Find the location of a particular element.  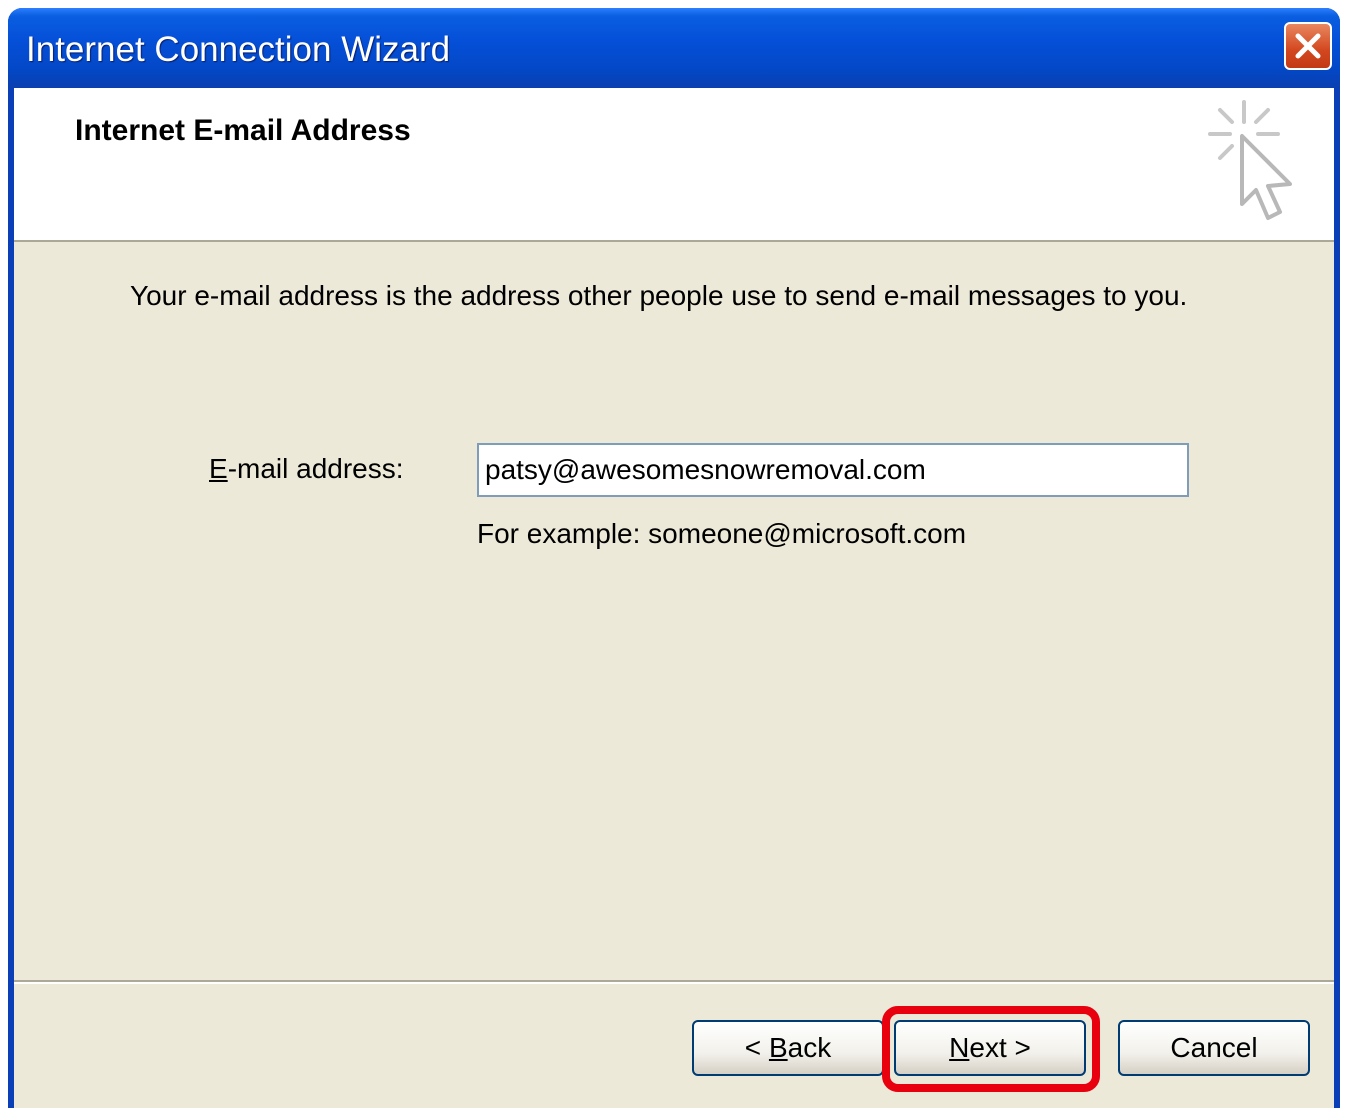

next-button: Next > is located at coordinates (990, 1048).